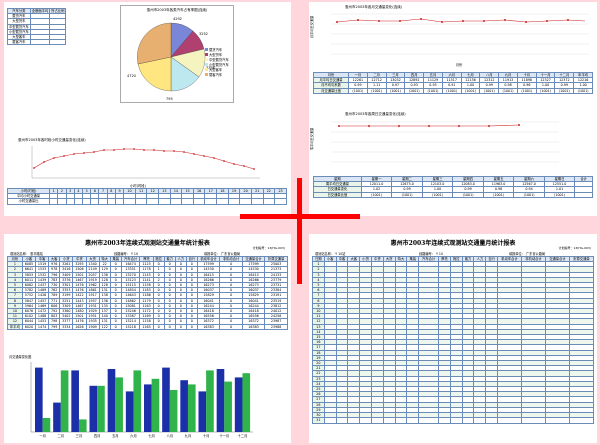 The image size is (600, 445). What do you see at coordinates (104, 326) in the screenshot?
I see `table-cell: 122` at bounding box center [104, 326].